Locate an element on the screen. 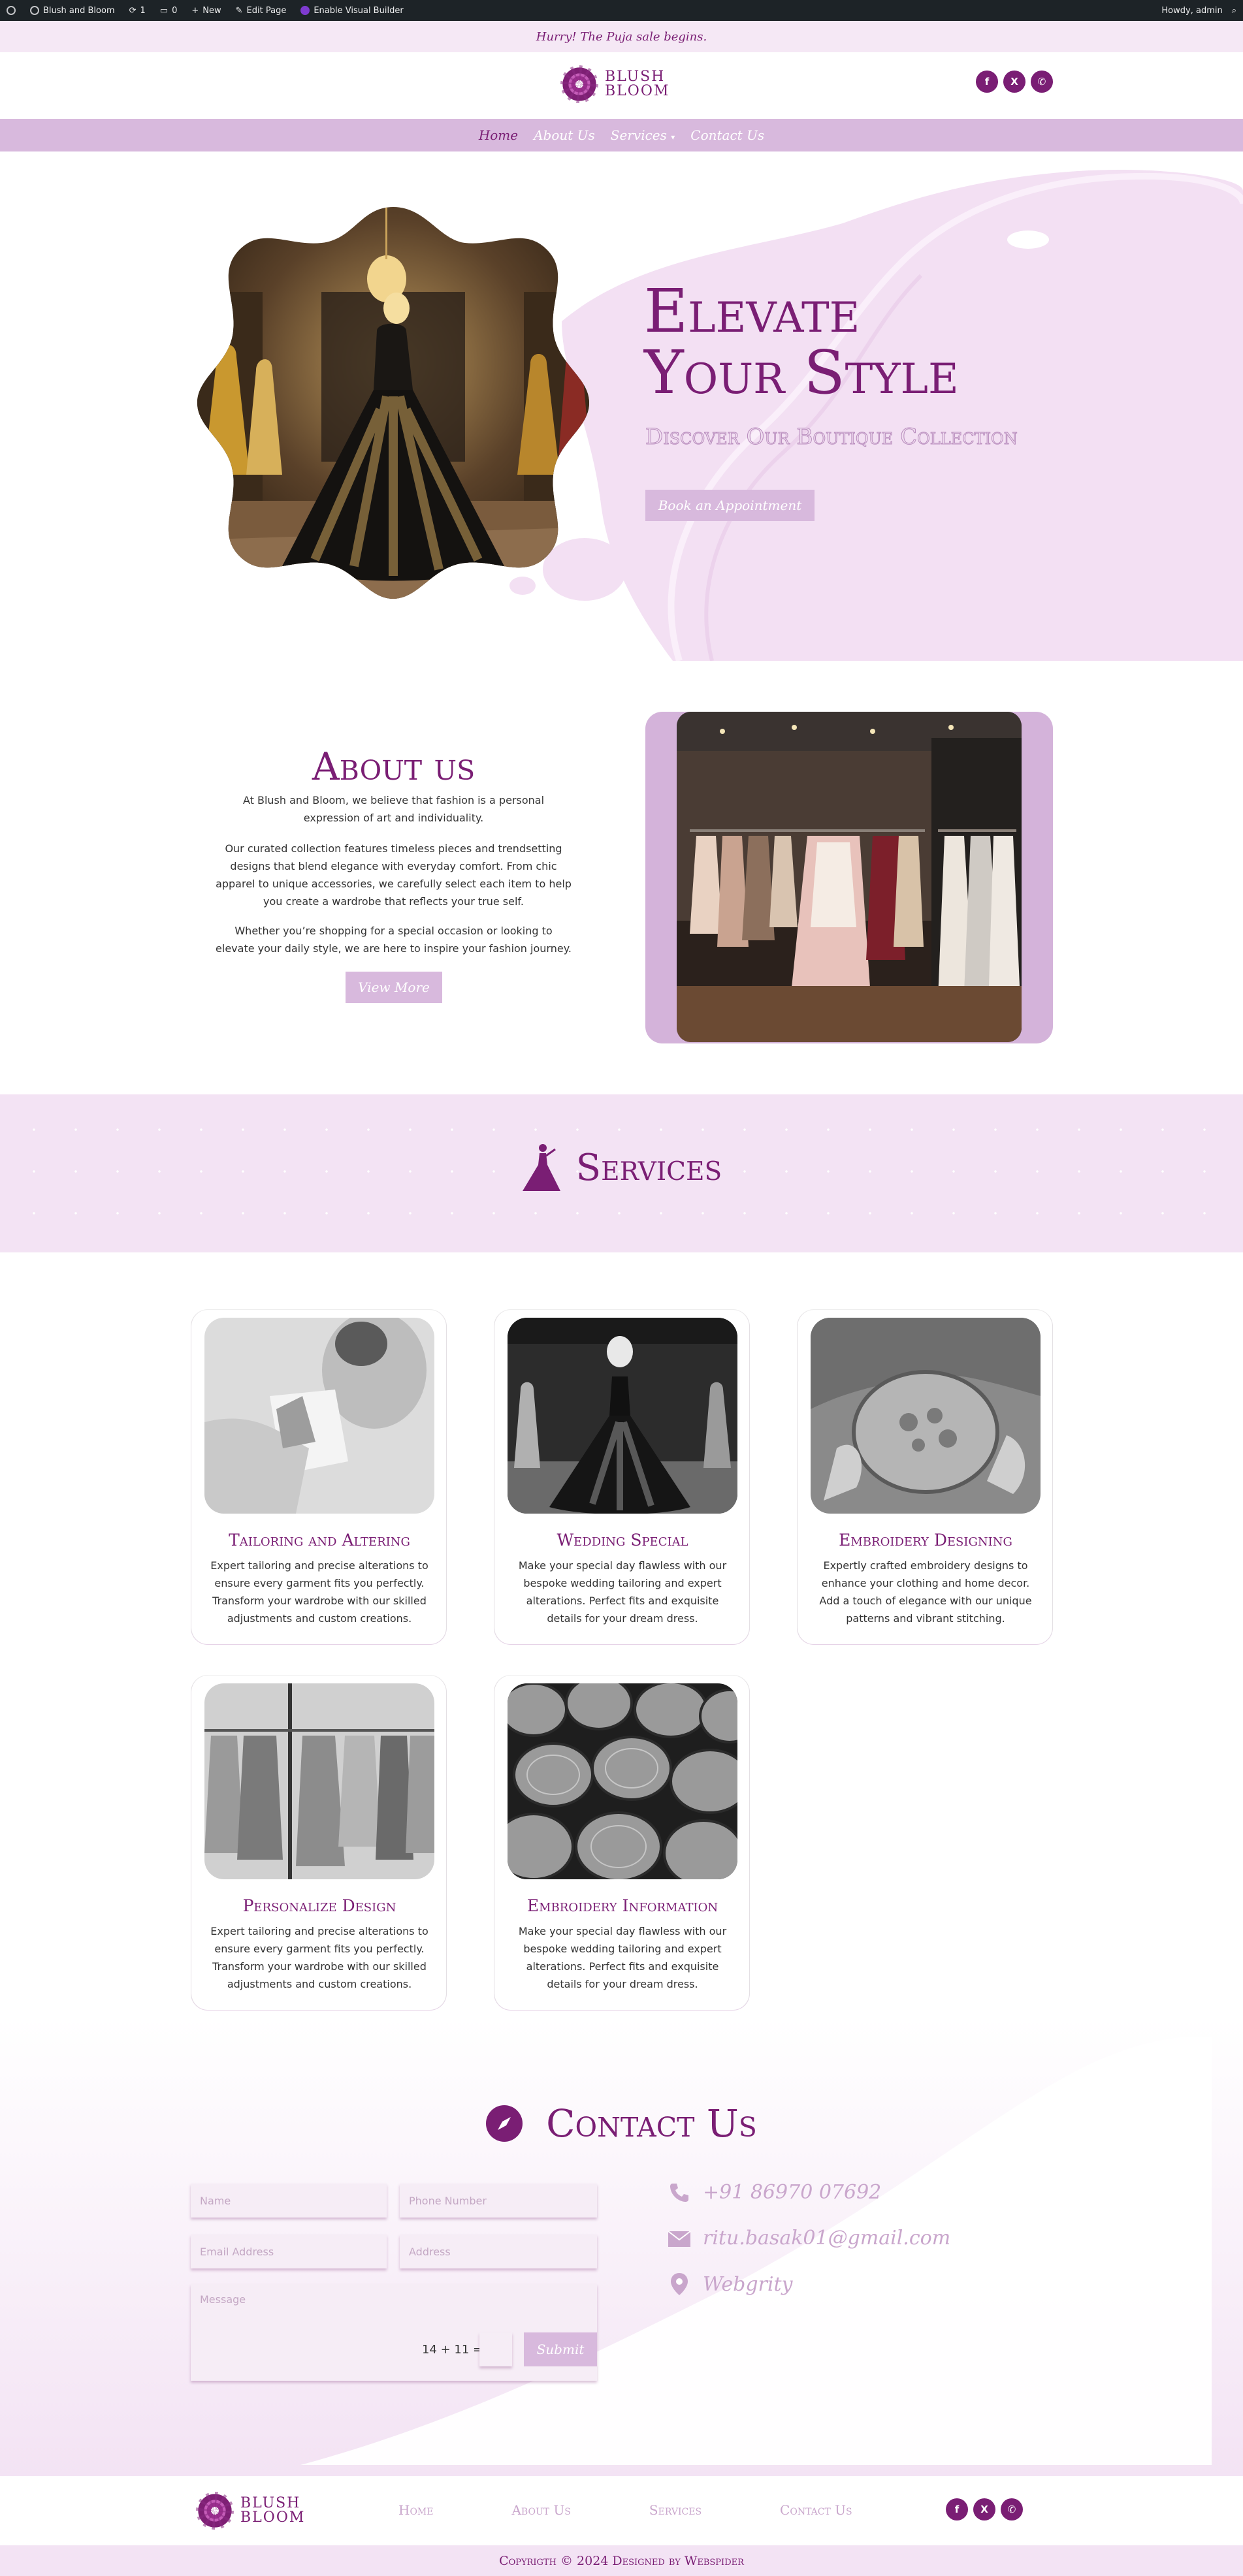 Image resolution: width=1243 pixels, height=2576 pixels. about-title: About us is located at coordinates (394, 766).